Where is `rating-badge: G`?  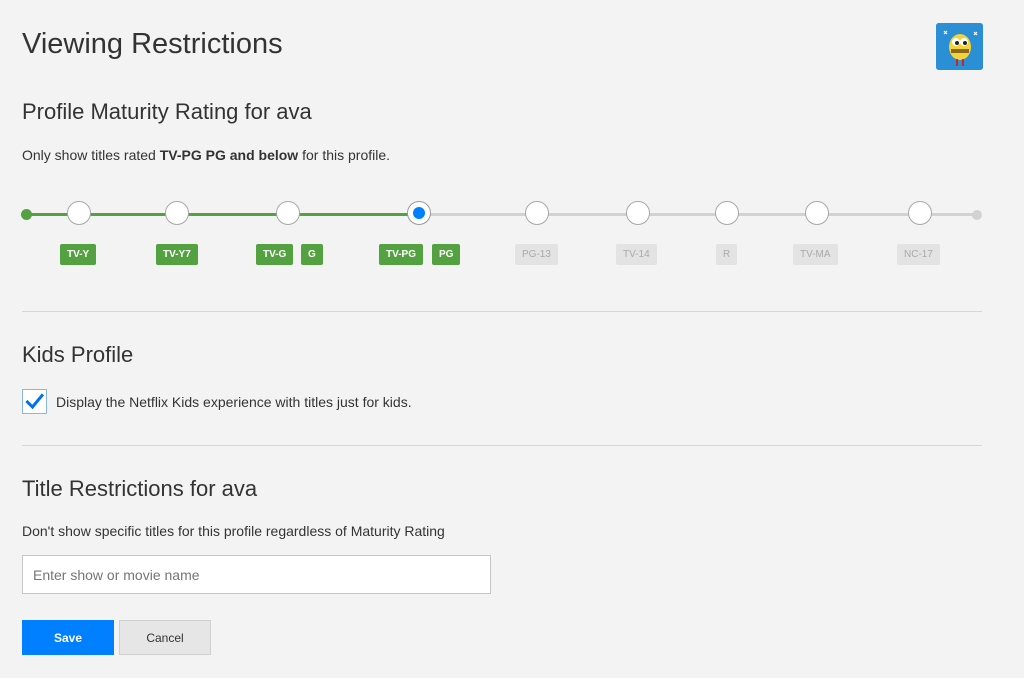 rating-badge: G is located at coordinates (312, 254).